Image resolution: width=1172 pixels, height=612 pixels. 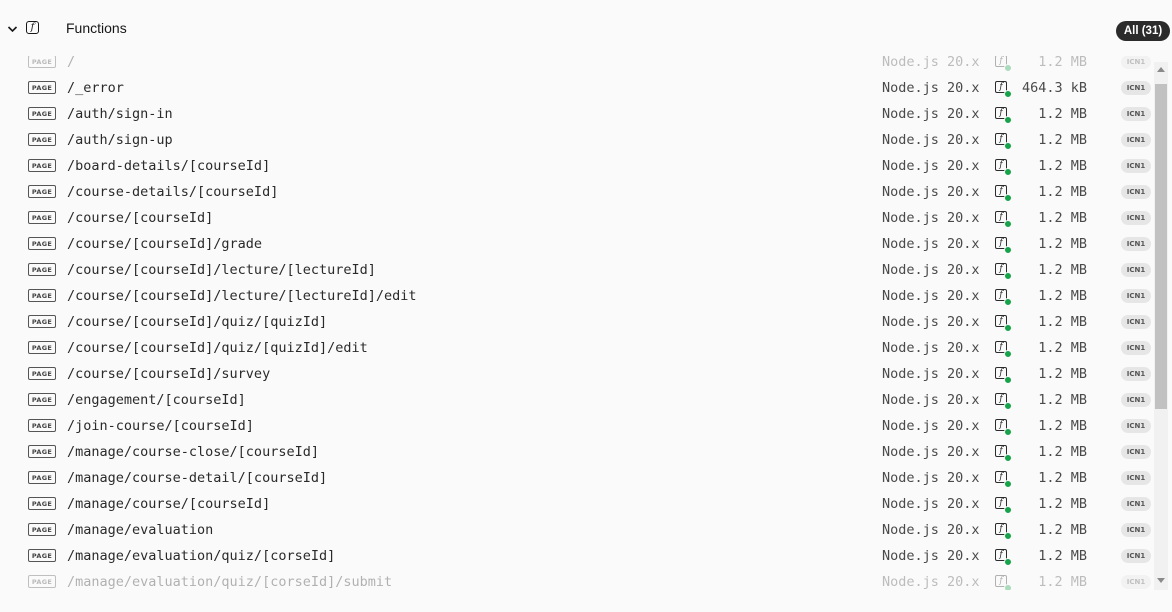 What do you see at coordinates (221, 270) in the screenshot?
I see `route-path: /course/[courseId]/lecture/[lectureId]` at bounding box center [221, 270].